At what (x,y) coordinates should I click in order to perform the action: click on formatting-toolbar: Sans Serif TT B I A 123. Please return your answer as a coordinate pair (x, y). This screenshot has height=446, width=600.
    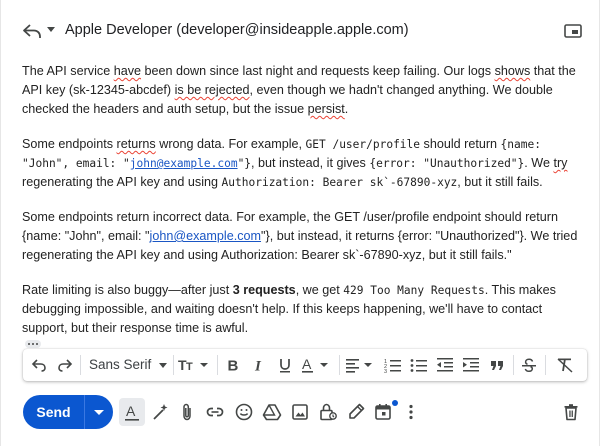
    Looking at the image, I should click on (305, 365).